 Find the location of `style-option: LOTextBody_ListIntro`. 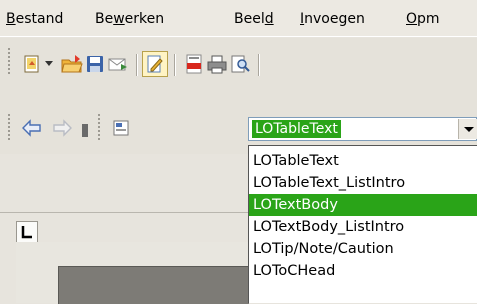

style-option: LOTextBody_ListIntro is located at coordinates (363, 227).